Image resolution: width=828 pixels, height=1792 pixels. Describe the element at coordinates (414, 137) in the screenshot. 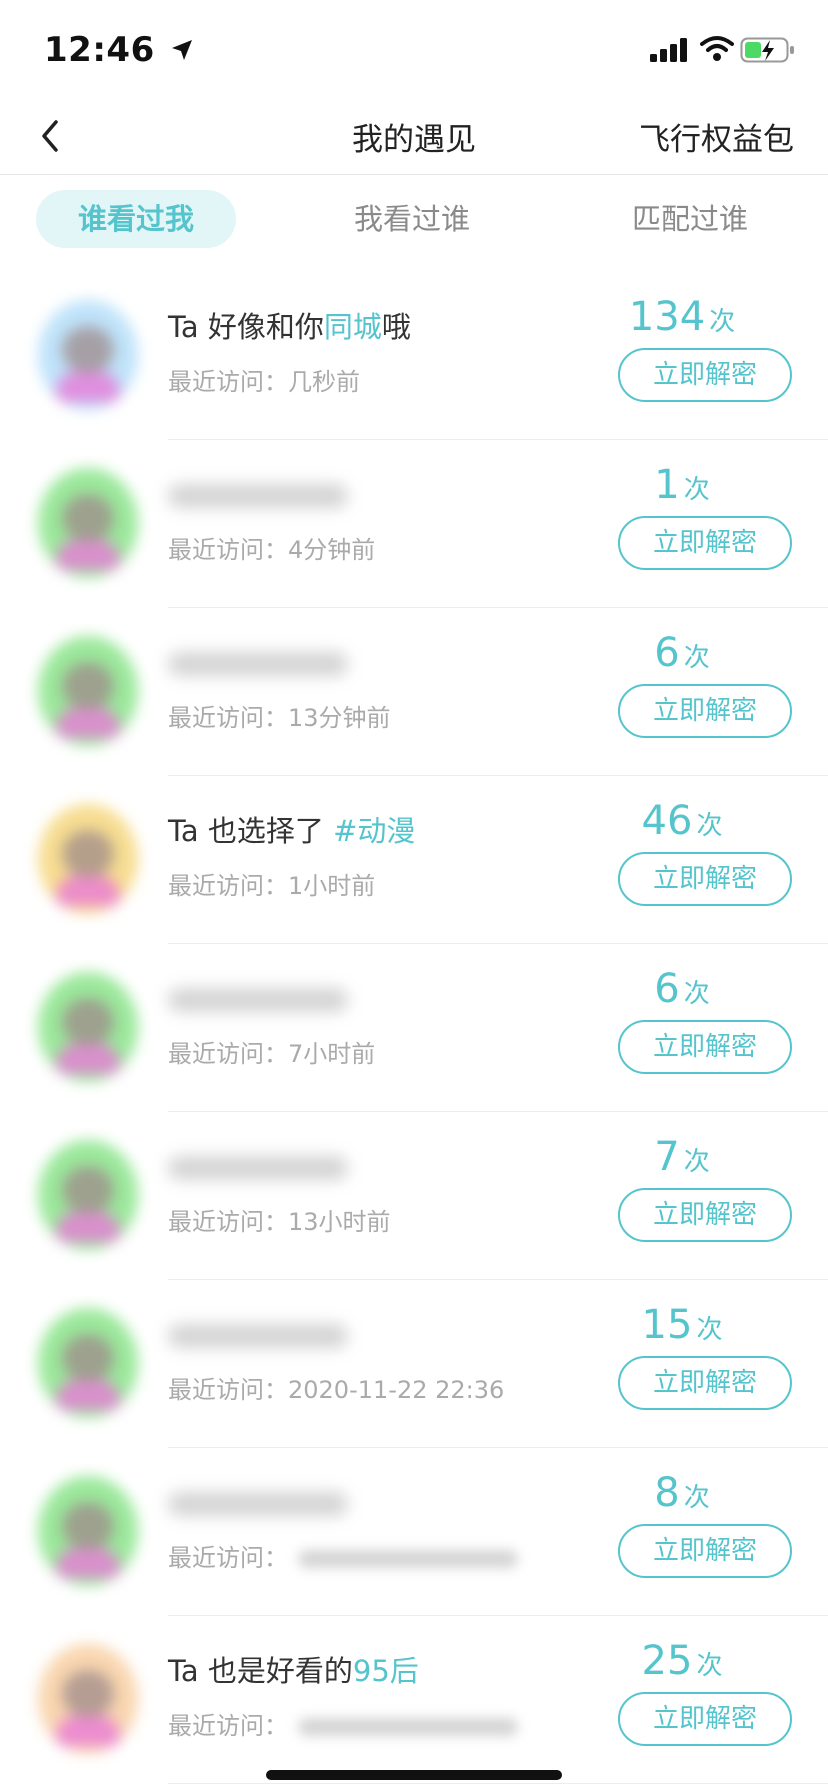

I see `navigation-bar: 我的遇见 飞行权益包` at that location.